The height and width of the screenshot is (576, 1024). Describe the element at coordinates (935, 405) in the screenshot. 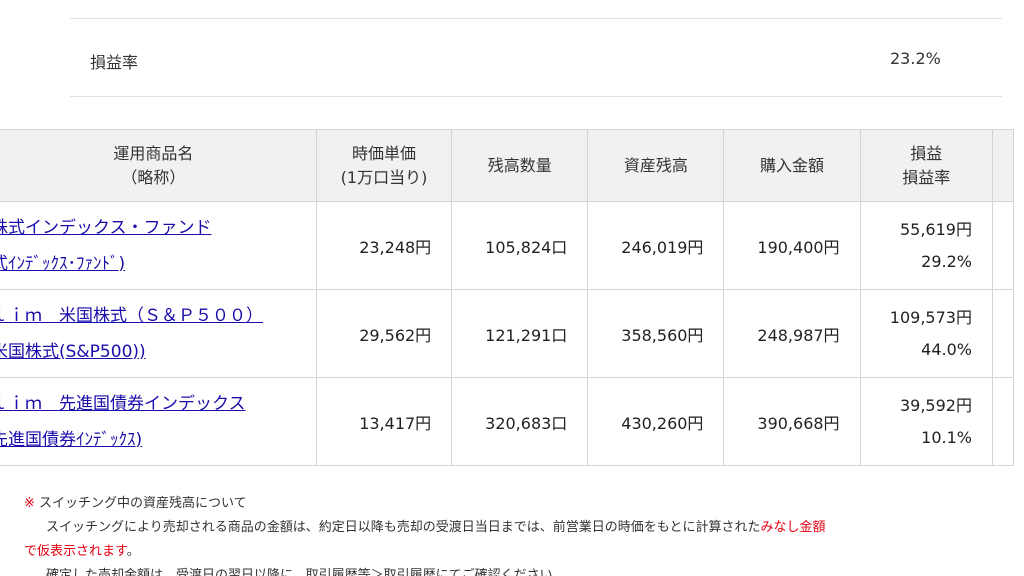

I see `profit-loss-amount: 39,592円` at that location.